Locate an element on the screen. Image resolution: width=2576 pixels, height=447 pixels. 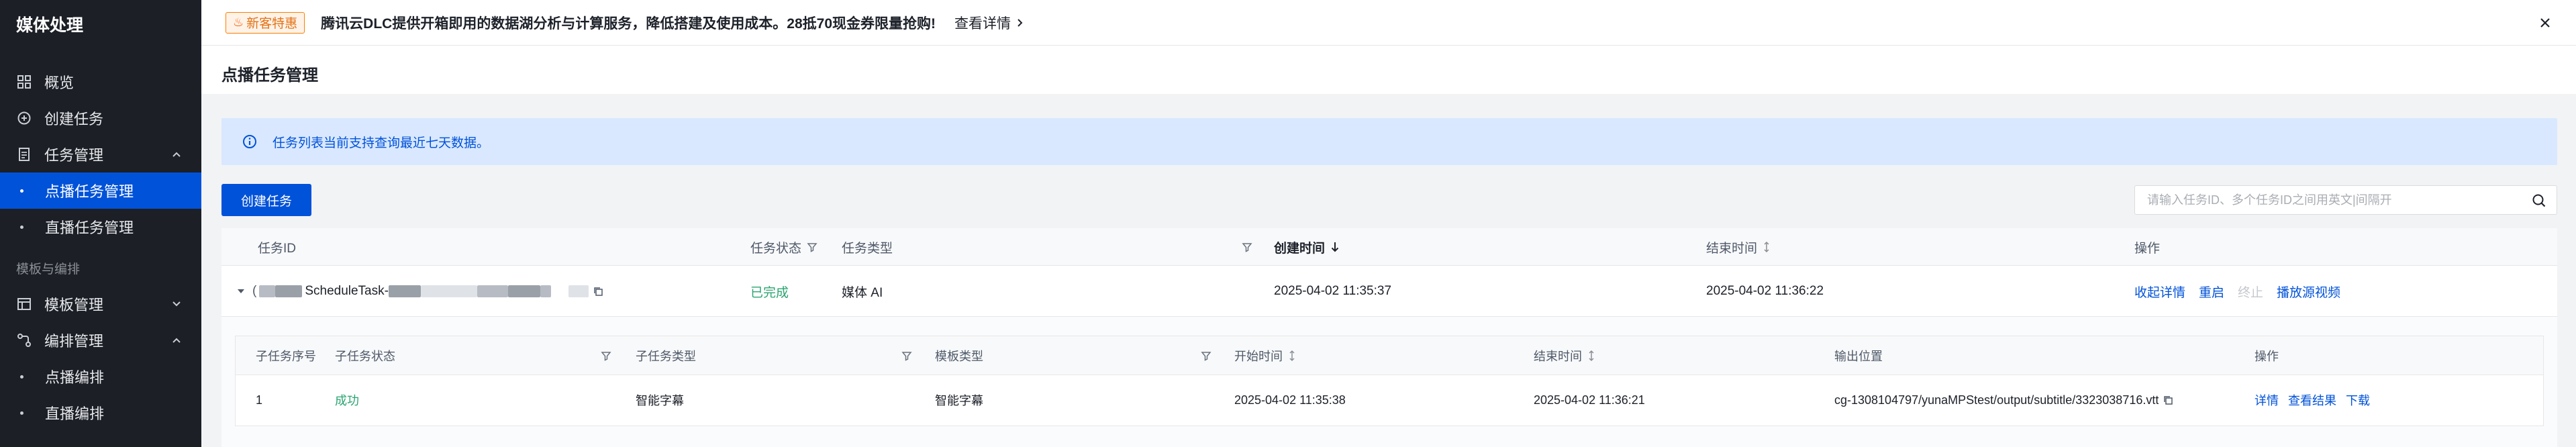
sidebar-item-create-task: 创建任务 is located at coordinates (100, 118).